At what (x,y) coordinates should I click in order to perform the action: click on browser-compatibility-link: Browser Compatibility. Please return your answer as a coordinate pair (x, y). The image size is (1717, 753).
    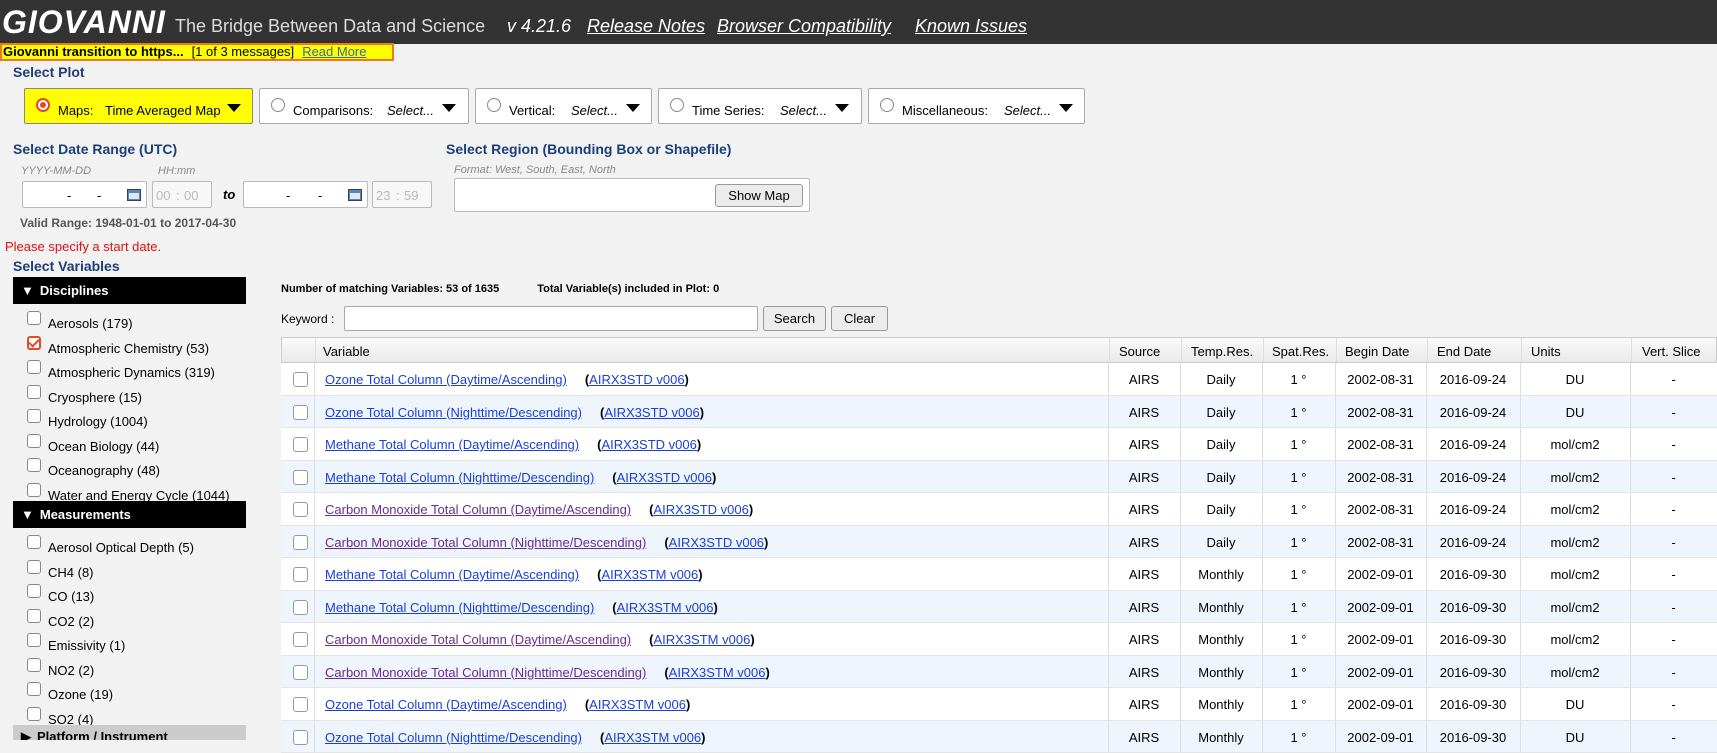
    Looking at the image, I should click on (804, 26).